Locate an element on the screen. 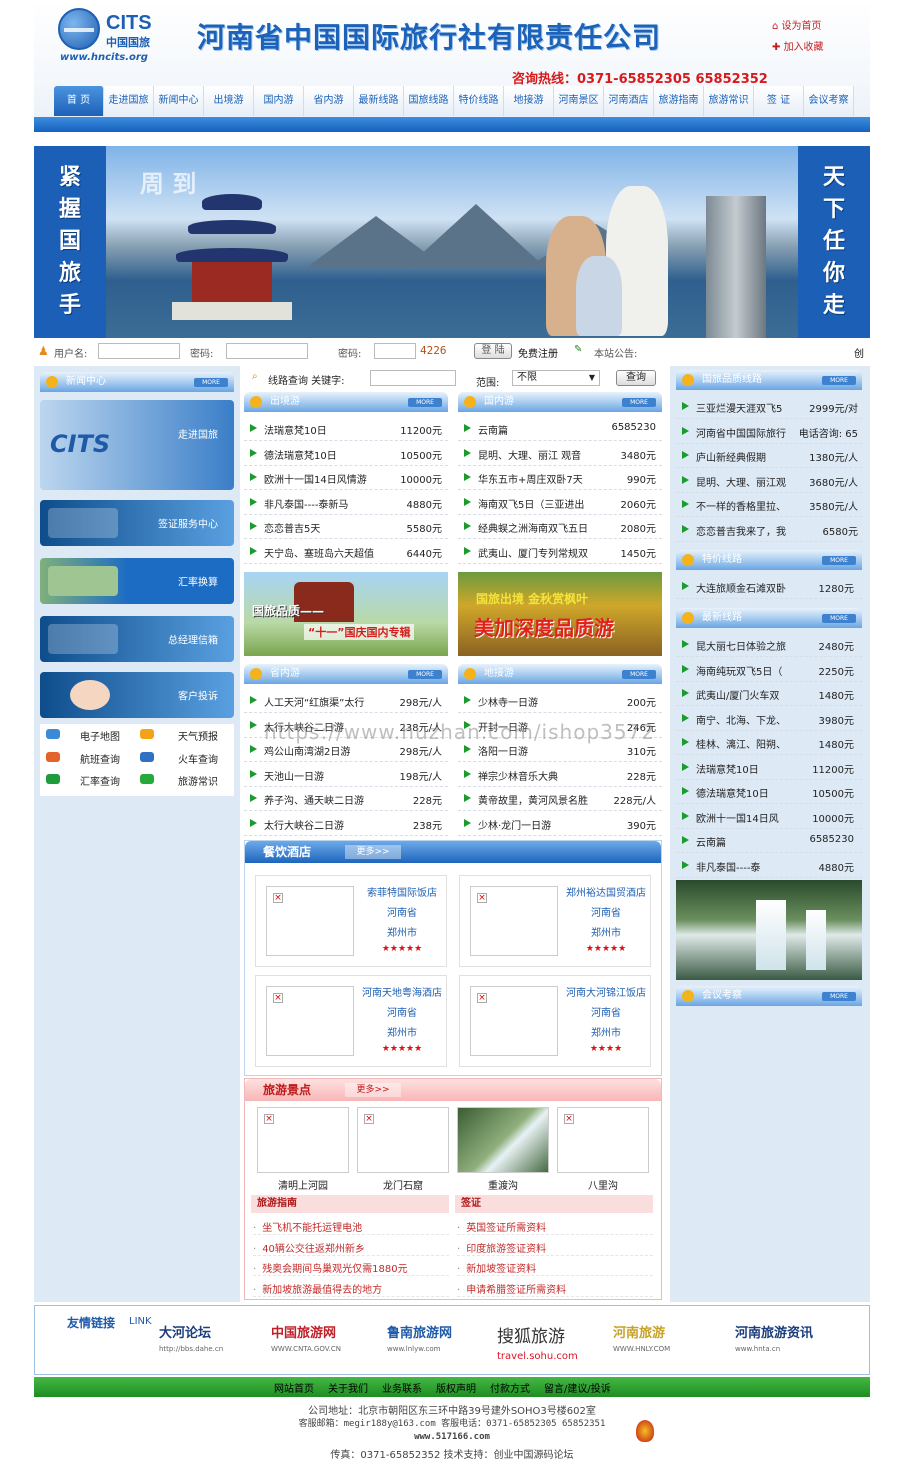 Image resolution: width=900 pixels, height=1465 pixels. visa-item: 新加坡签证资料 is located at coordinates (555, 1268).